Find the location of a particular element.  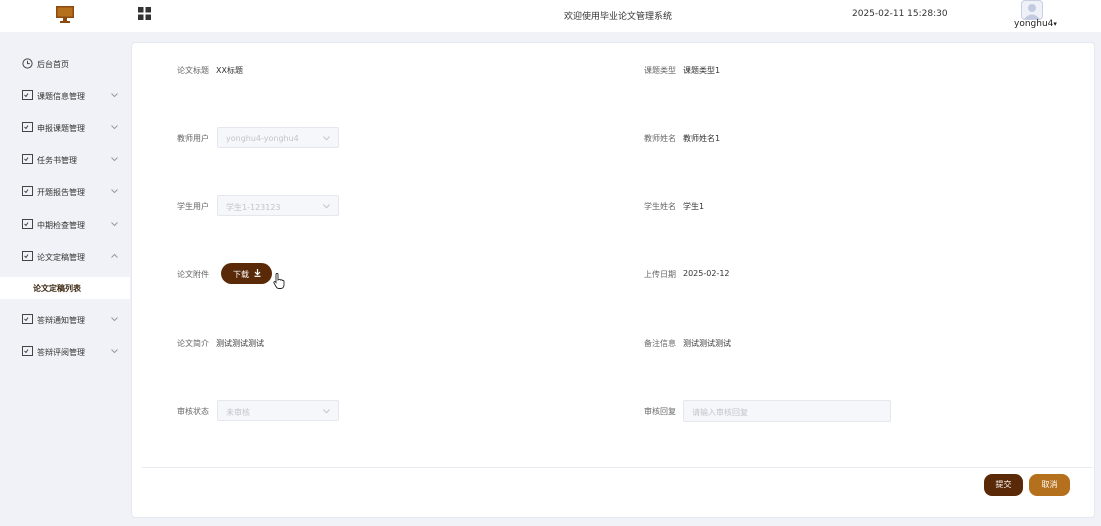

sidebar-item-label: 课题信息管理 is located at coordinates (61, 96).